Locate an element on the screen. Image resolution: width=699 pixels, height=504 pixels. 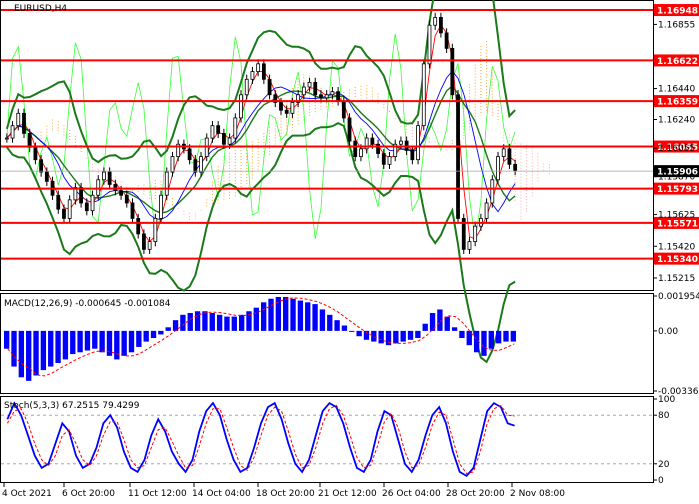
price-tick-label: 1.15420 is located at coordinates (676, 247).